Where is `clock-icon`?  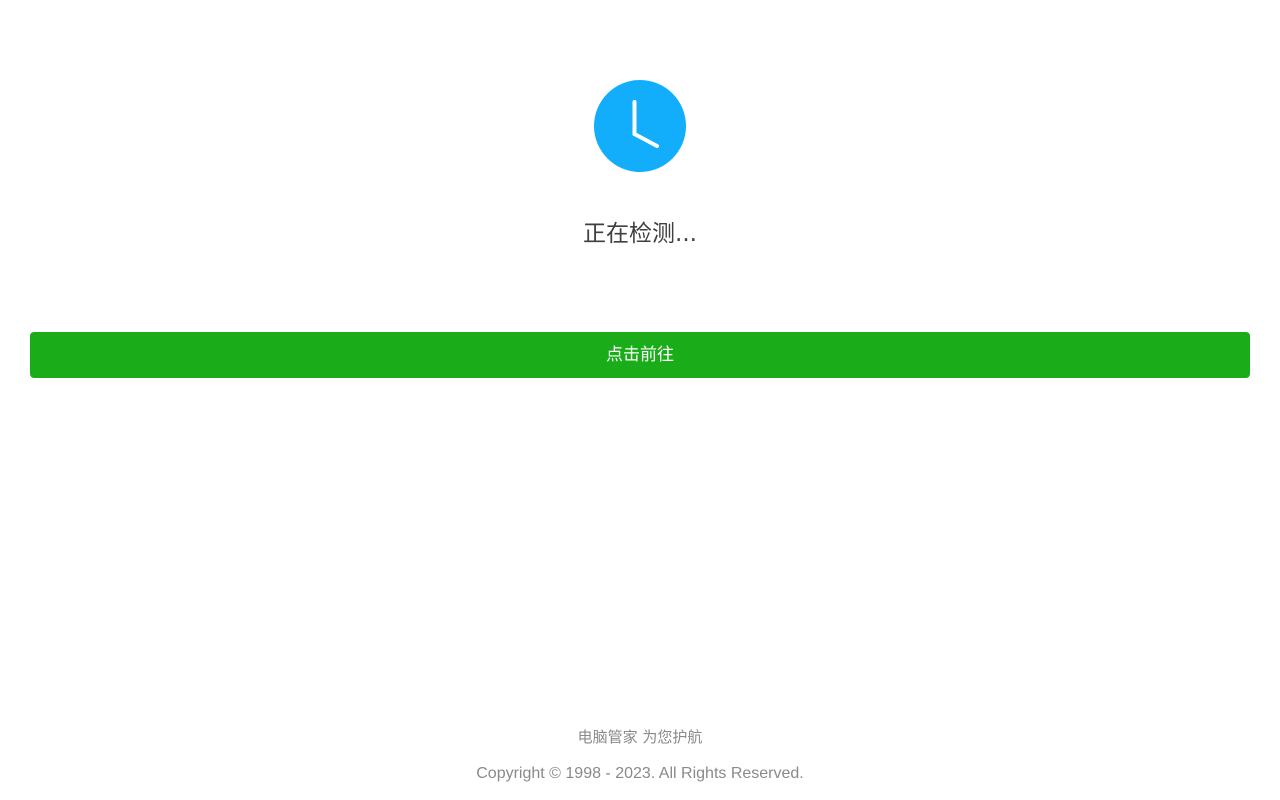 clock-icon is located at coordinates (640, 126).